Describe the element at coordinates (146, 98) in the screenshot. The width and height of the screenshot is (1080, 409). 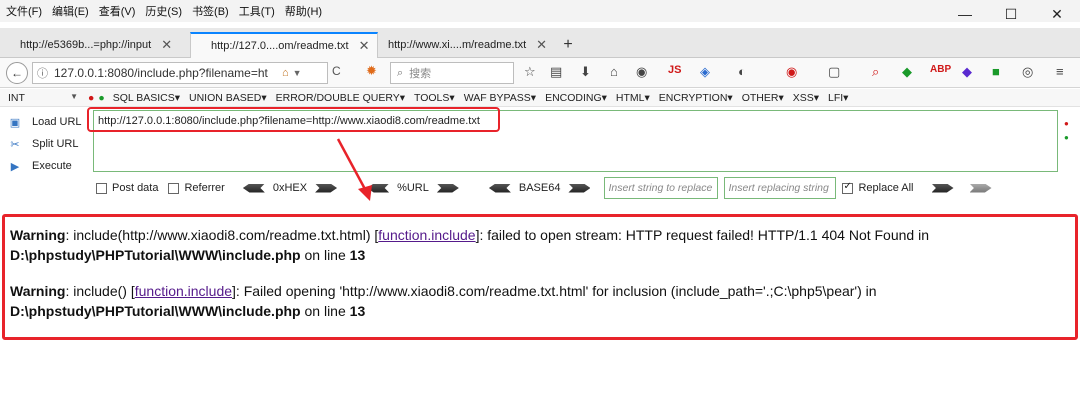
I see `menu-sql-basics: SQL BASICS▾` at that location.